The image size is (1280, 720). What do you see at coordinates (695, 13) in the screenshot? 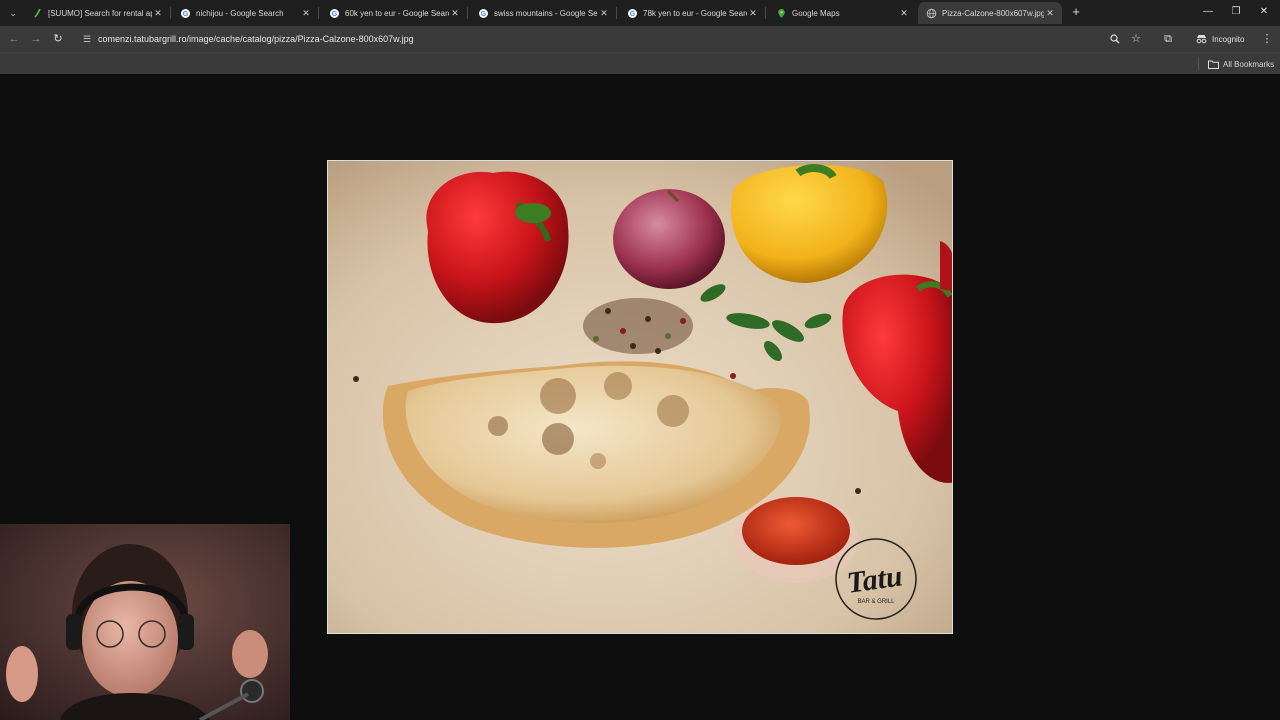
I see `tab-title: 78k yen to eur - Google Search` at bounding box center [695, 13].